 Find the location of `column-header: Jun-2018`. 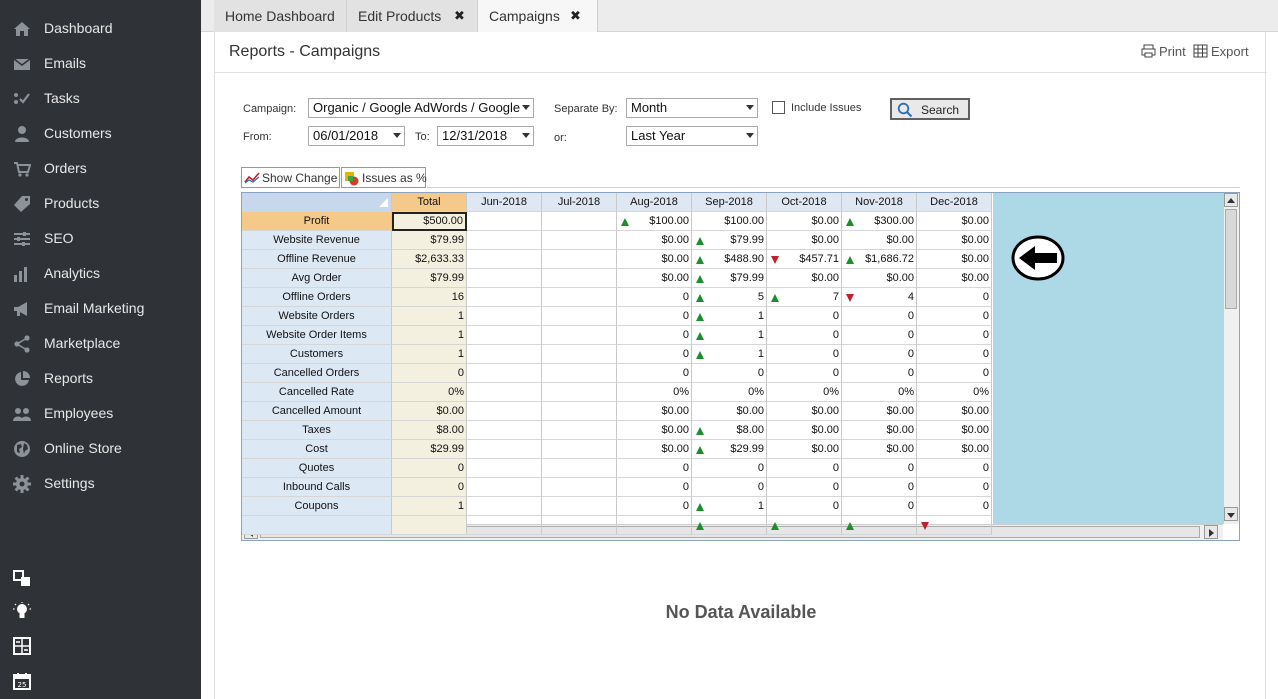

column-header: Jun-2018 is located at coordinates (504, 202).